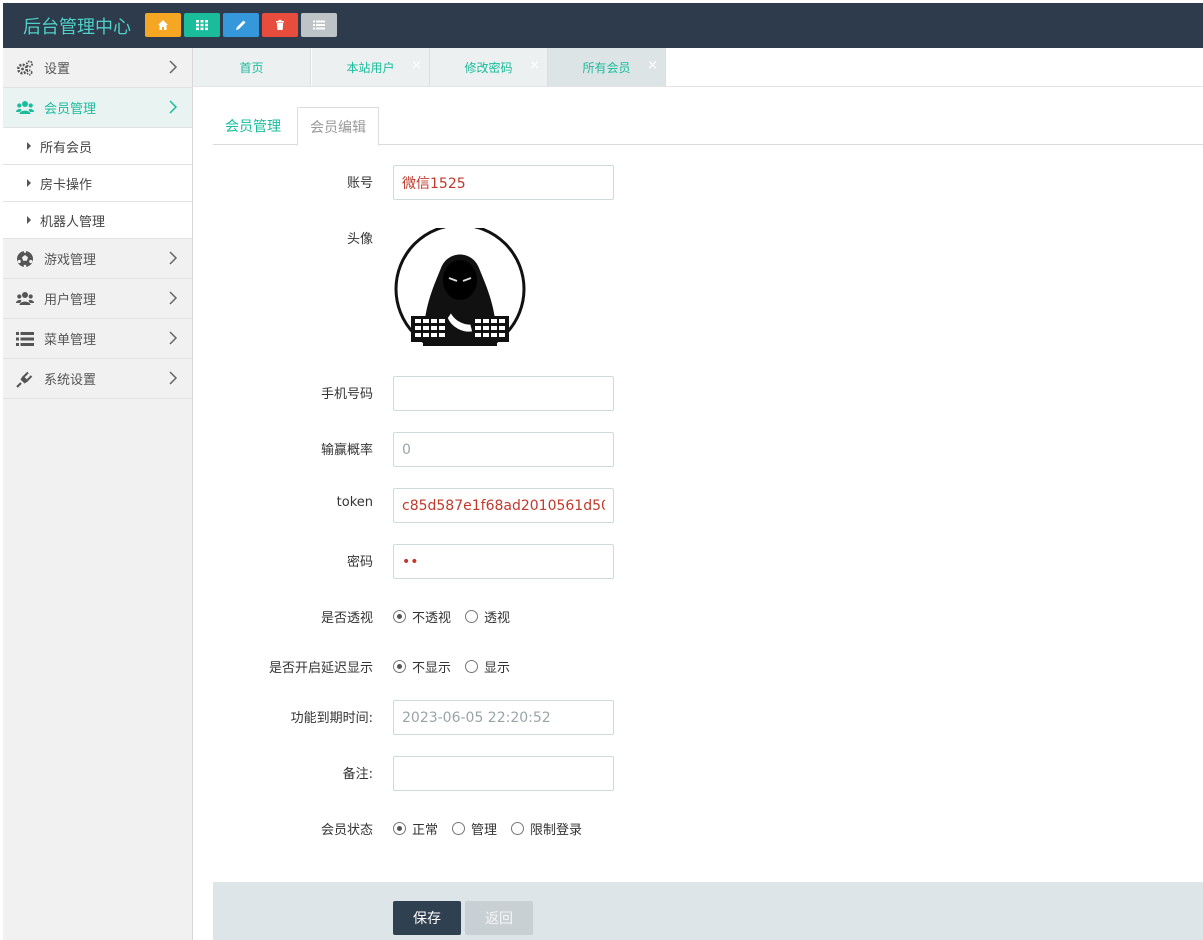 The height and width of the screenshot is (940, 1203). Describe the element at coordinates (97, 299) in the screenshot. I see `sidebar-item-users: 用户管理` at that location.